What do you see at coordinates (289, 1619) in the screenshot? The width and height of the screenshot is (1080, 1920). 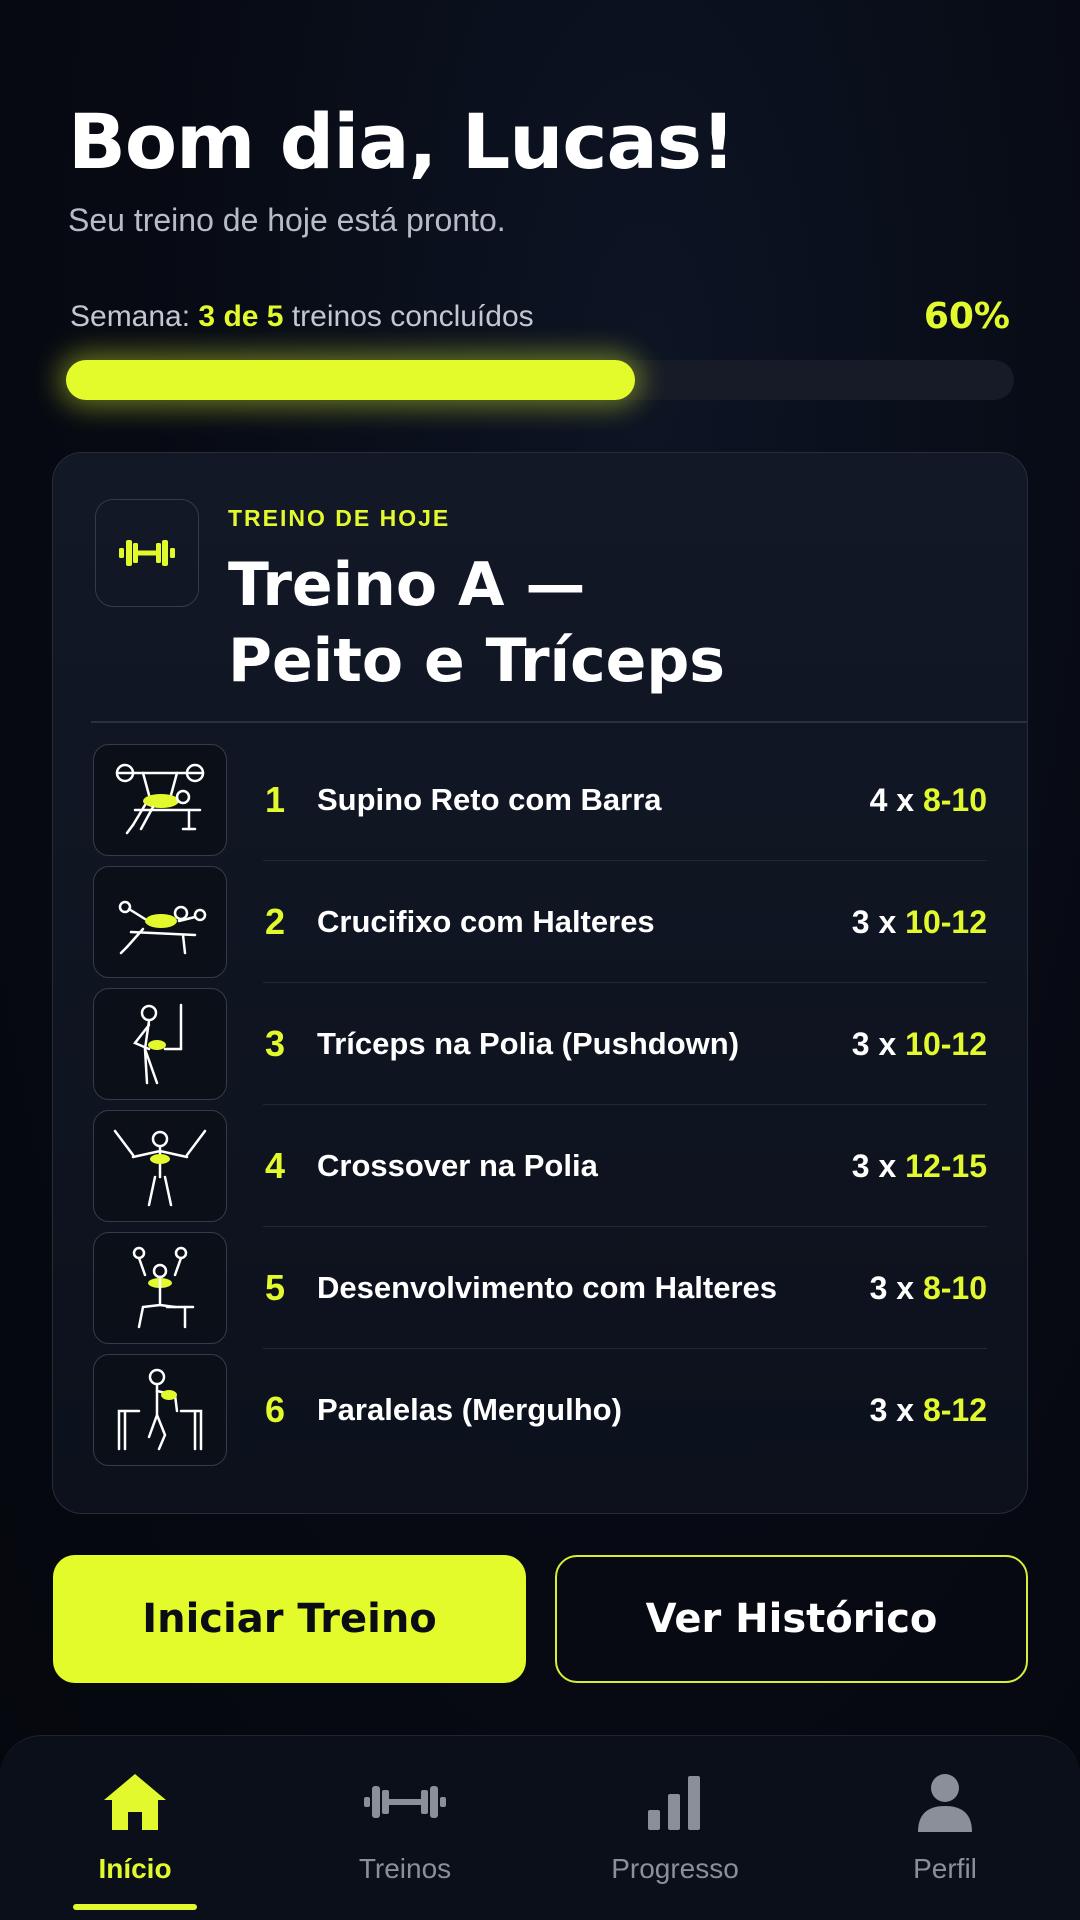 I see `start-workout-button: Iniciar Treino` at bounding box center [289, 1619].